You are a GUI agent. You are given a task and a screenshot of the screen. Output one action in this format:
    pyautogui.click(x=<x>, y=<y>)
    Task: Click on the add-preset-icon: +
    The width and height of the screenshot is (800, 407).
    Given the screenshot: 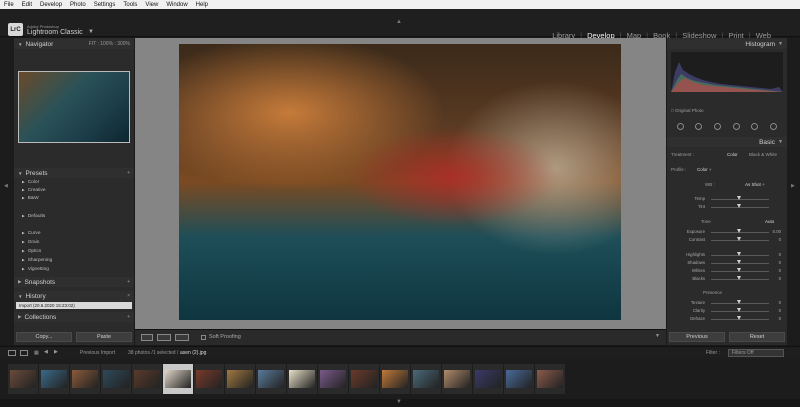 What is the action you would take?
    pyautogui.click(x=128, y=173)
    